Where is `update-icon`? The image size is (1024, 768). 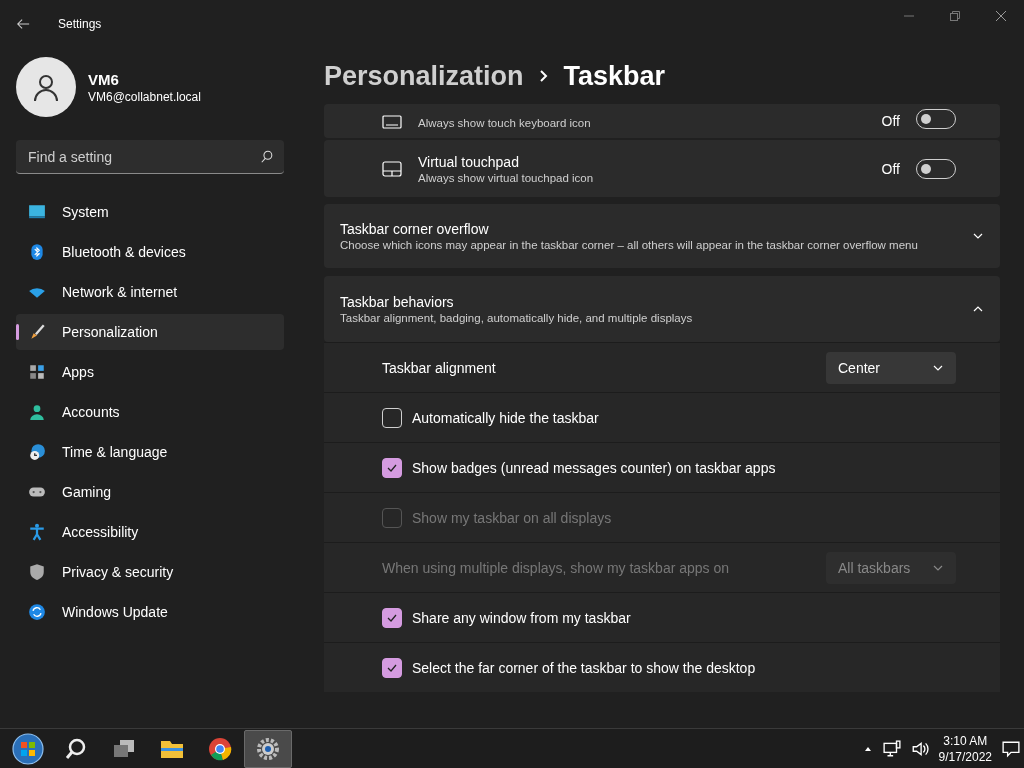
update-icon is located at coordinates (37, 612).